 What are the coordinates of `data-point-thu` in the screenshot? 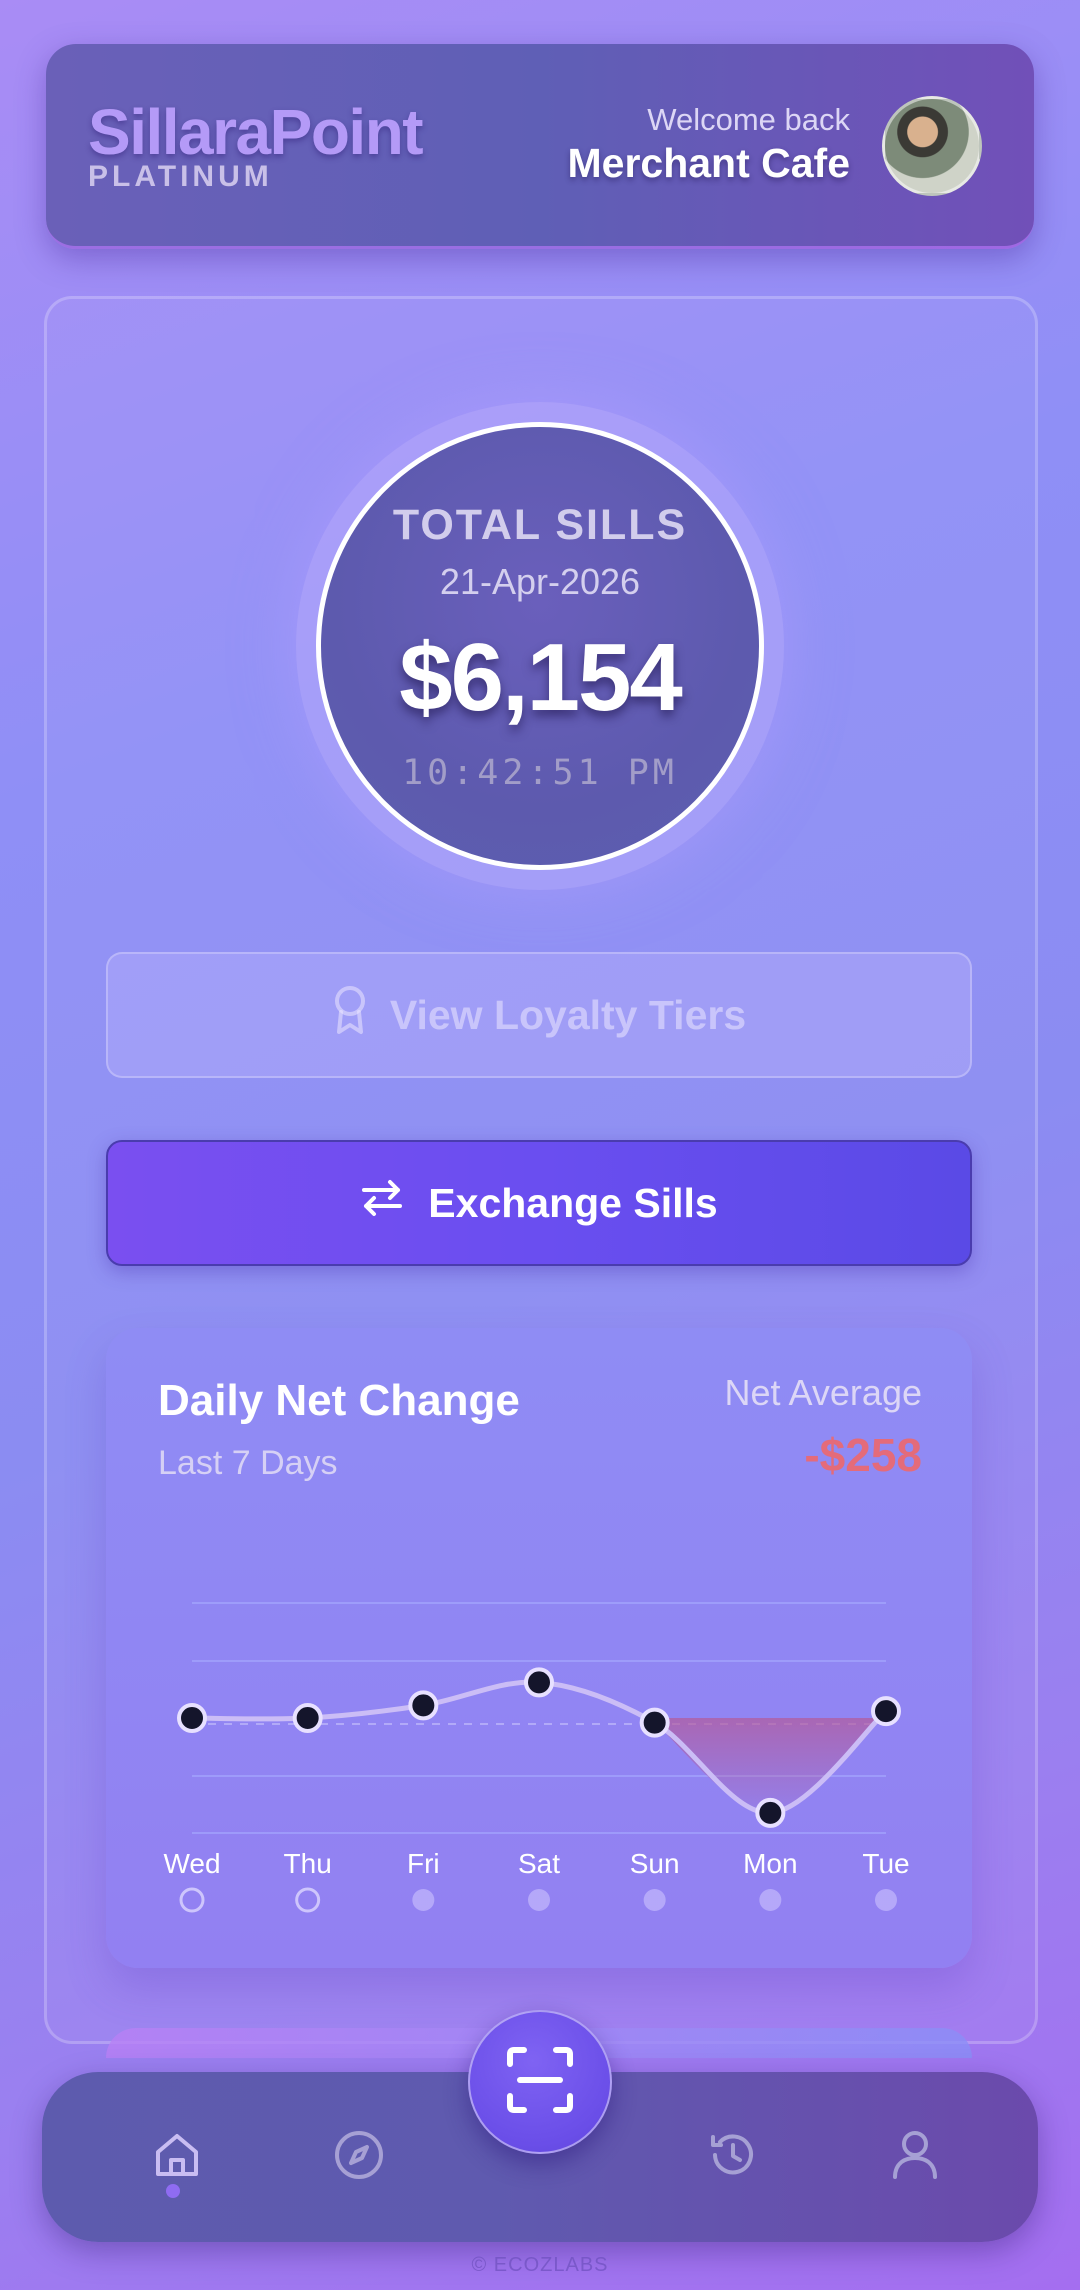 It's located at (307, 1718).